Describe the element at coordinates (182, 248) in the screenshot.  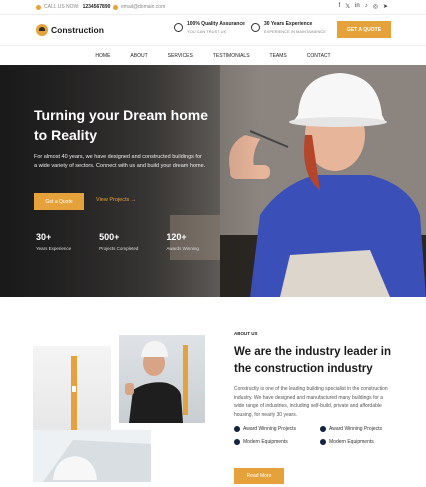
I see `stat-label: Awards Winning` at that location.